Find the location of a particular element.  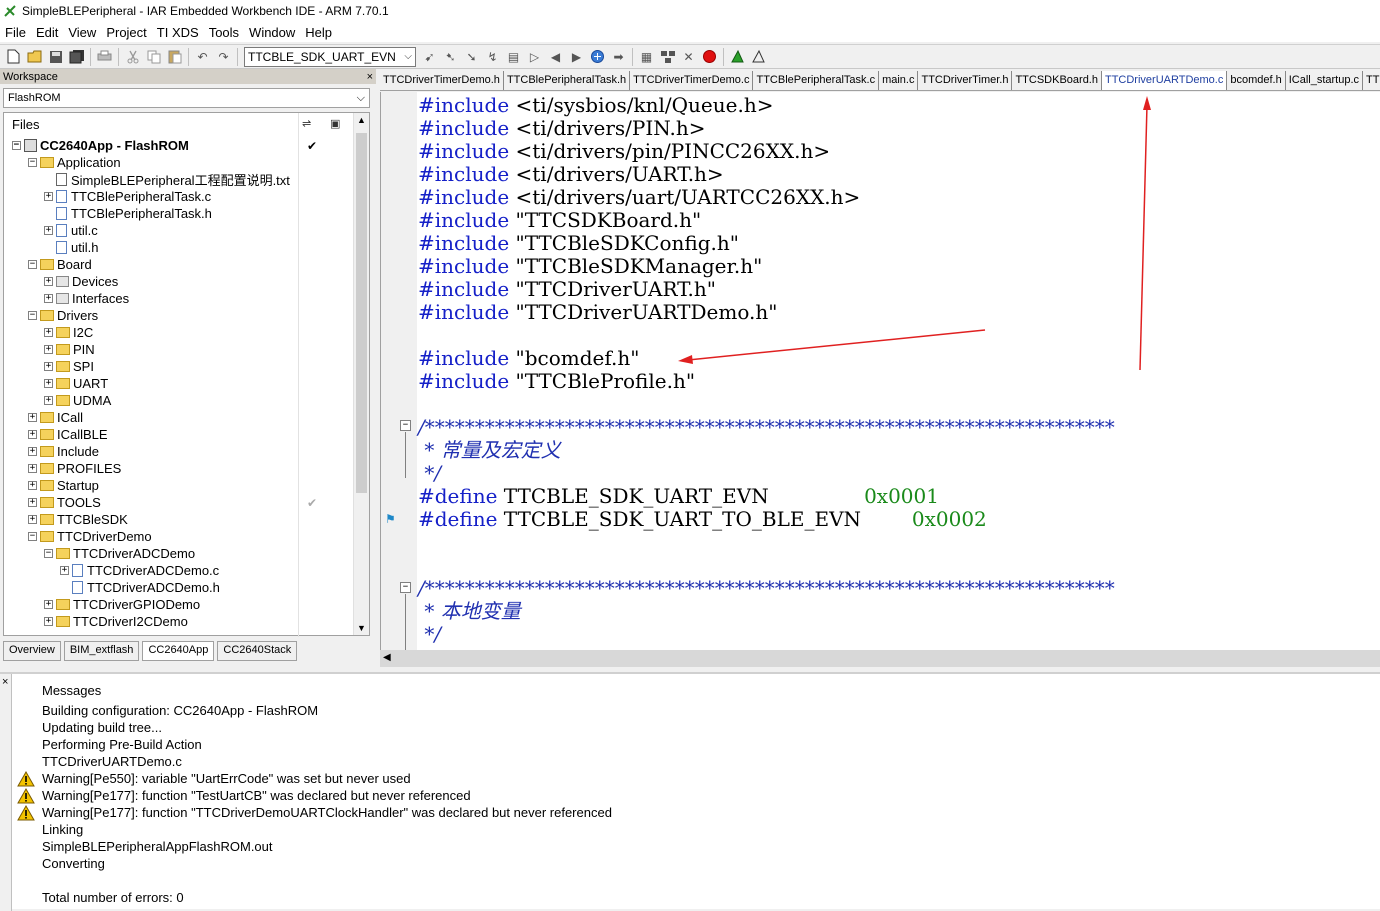

tree-item: + PIN is located at coordinates (179, 349).